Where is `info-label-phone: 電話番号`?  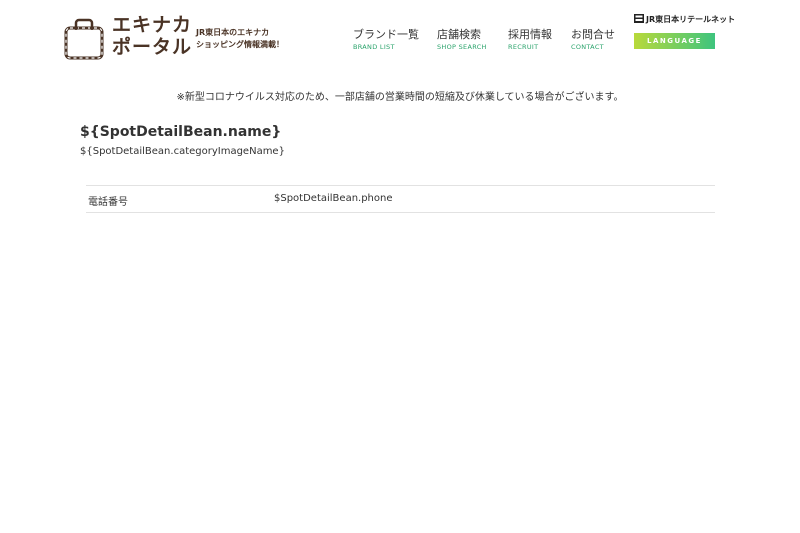 info-label-phone: 電話番号 is located at coordinates (108, 202).